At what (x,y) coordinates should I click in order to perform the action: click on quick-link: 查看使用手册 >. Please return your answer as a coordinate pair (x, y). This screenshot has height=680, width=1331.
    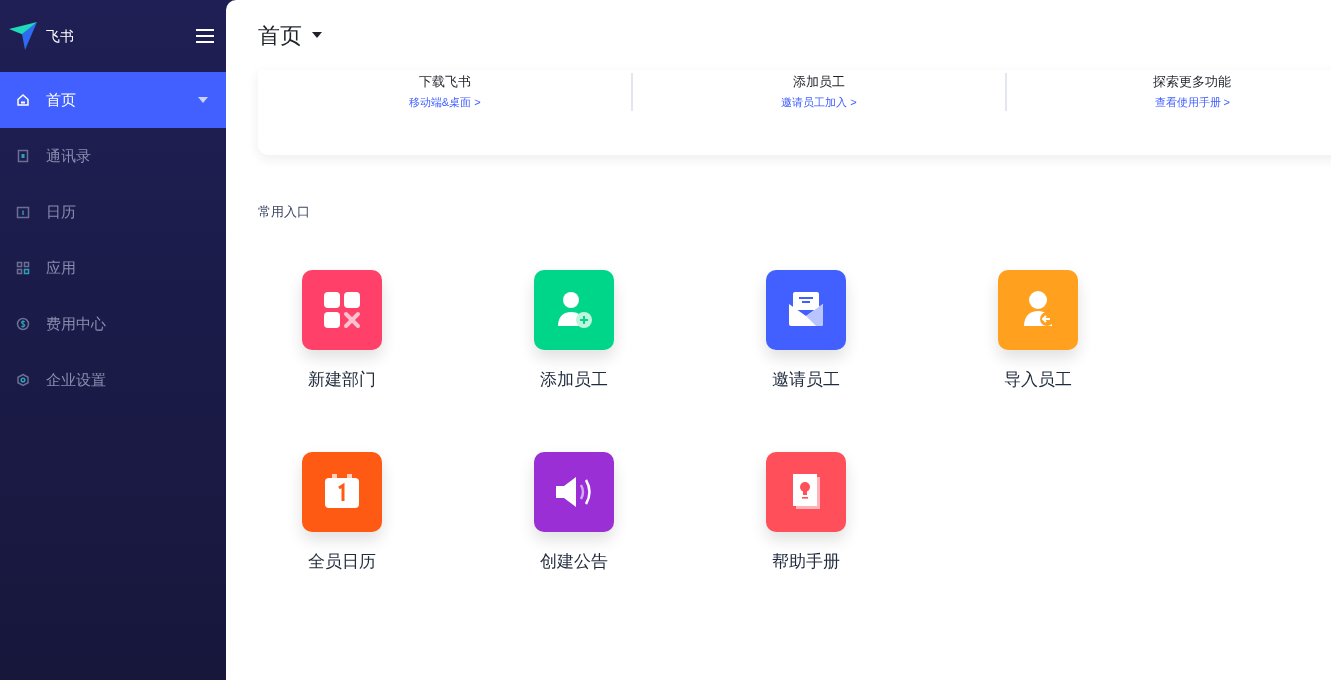
    Looking at the image, I should click on (1192, 102).